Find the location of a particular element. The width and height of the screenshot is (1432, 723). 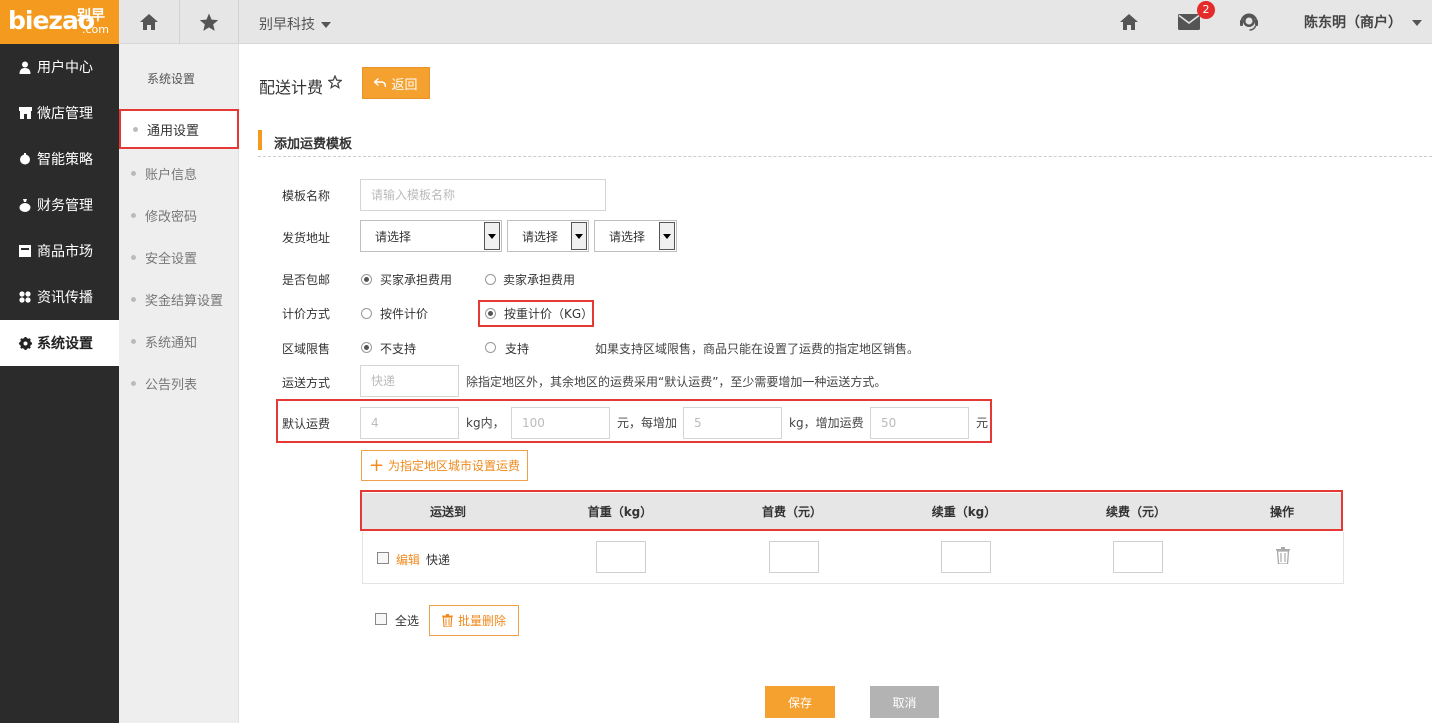

nav-item-strategy: 智能策略 is located at coordinates (59, 159).